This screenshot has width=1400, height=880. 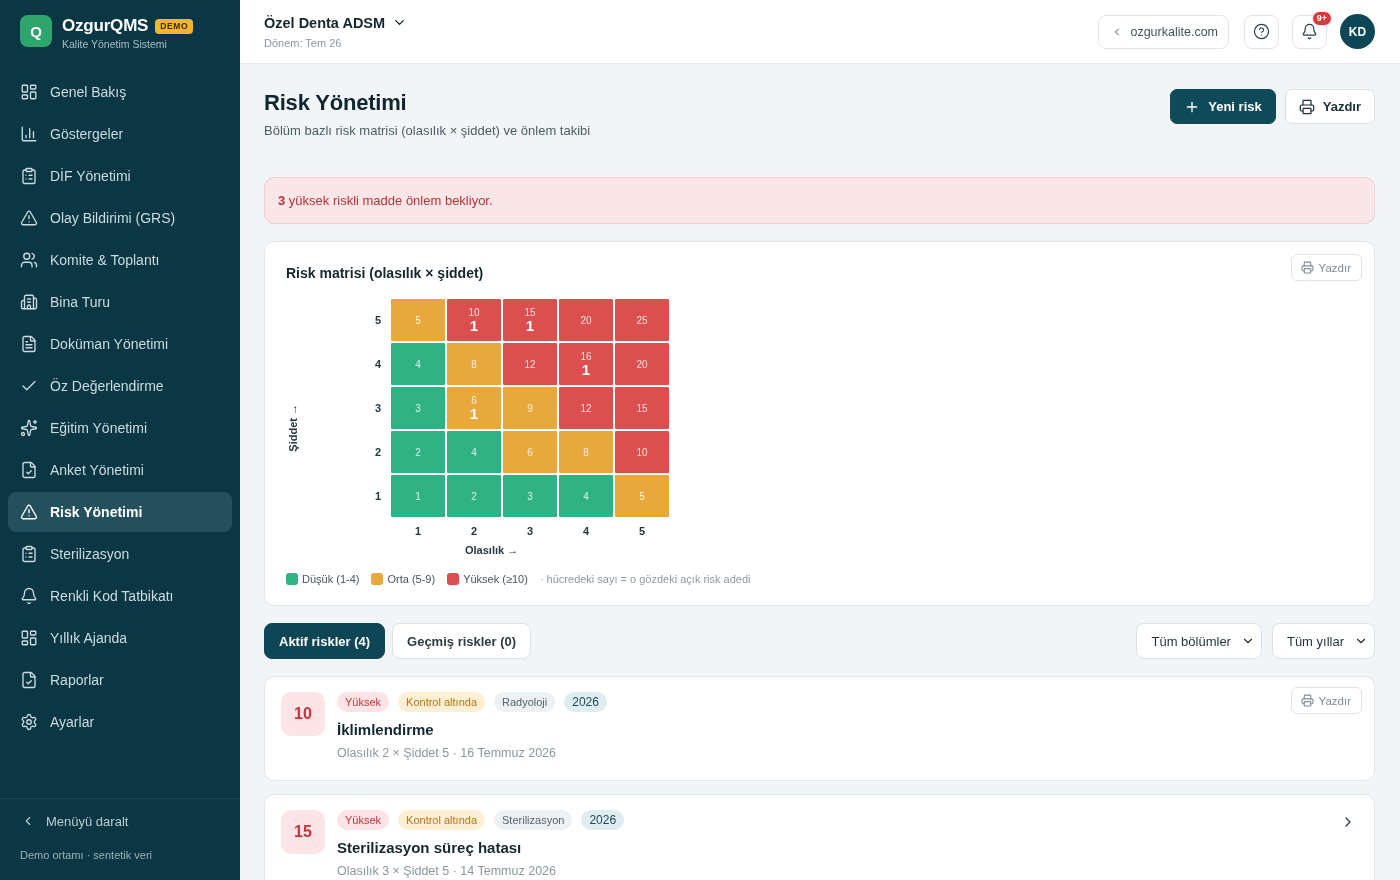 What do you see at coordinates (120, 512) in the screenshot?
I see `nav-item: Risk Yönetimi` at bounding box center [120, 512].